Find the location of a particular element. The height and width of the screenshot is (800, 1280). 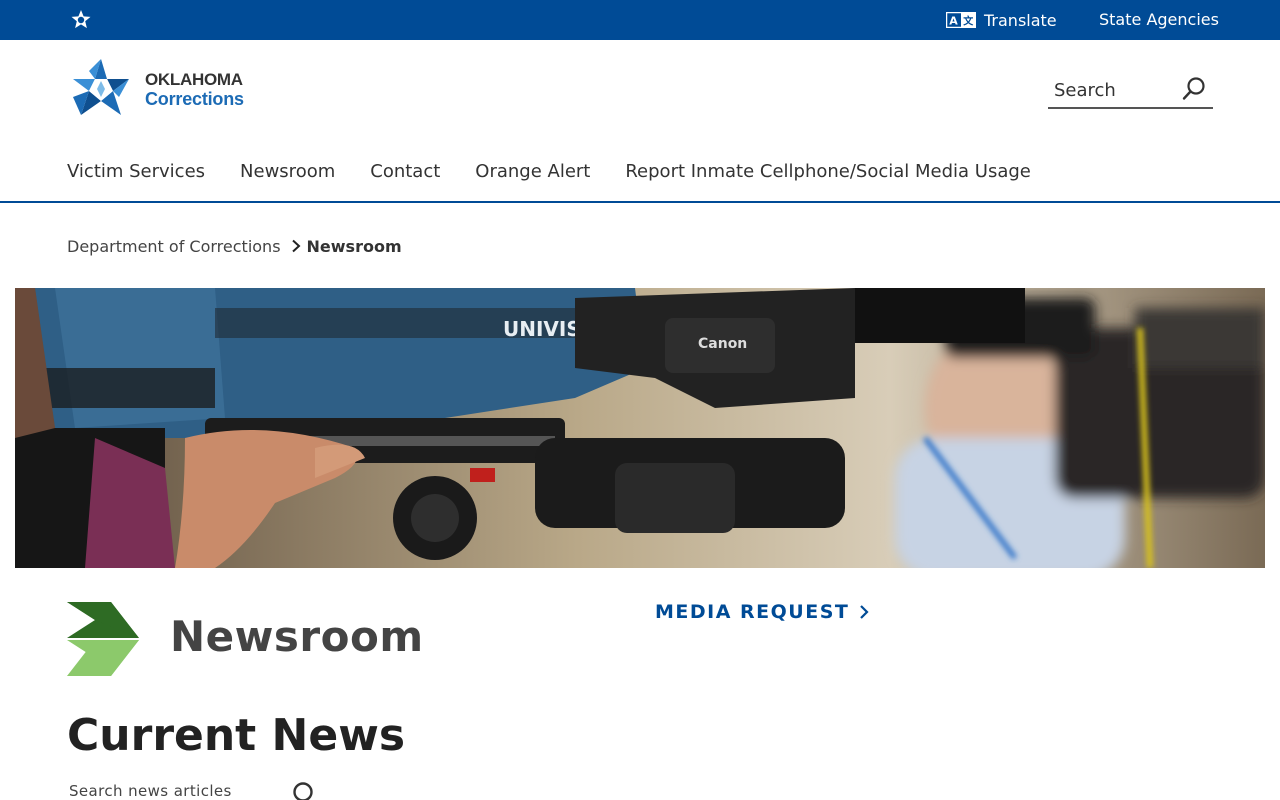

section-title-current-news: Current News is located at coordinates (236, 735).